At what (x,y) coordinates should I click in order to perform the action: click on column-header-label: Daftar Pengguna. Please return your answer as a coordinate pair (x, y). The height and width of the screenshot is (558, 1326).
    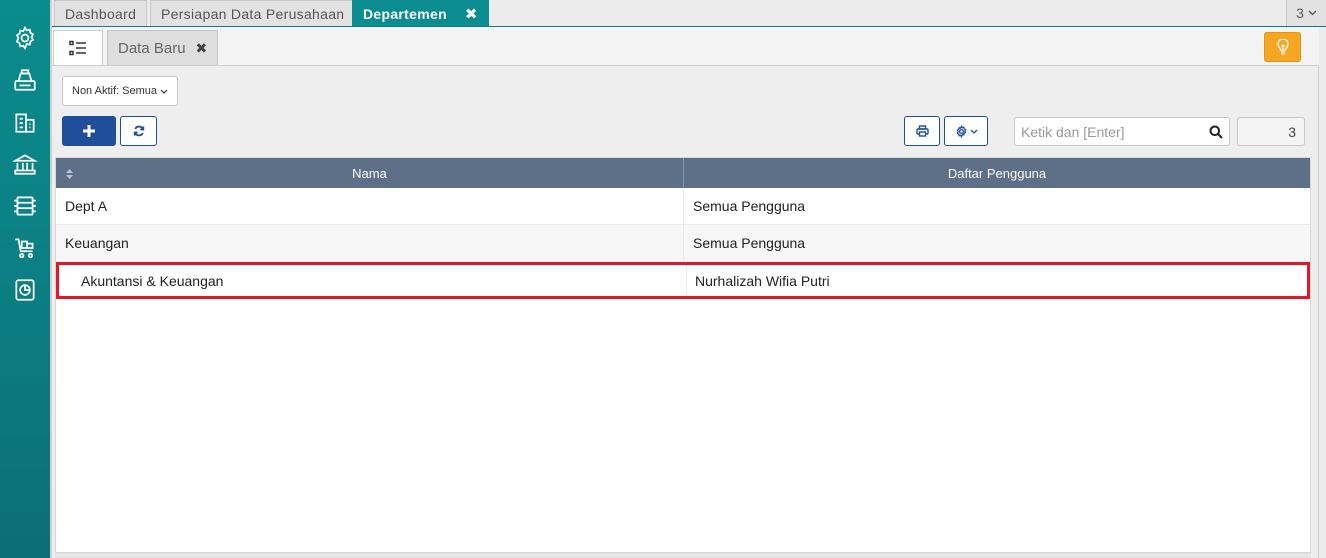
    Looking at the image, I should click on (997, 173).